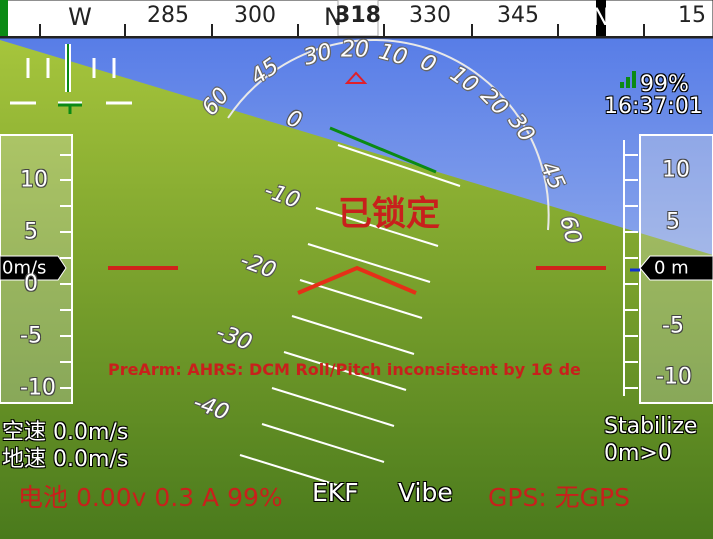 Image resolution: width=713 pixels, height=539 pixels. Describe the element at coordinates (653, 106) in the screenshot. I see `clock-time: 16:37:01` at that location.